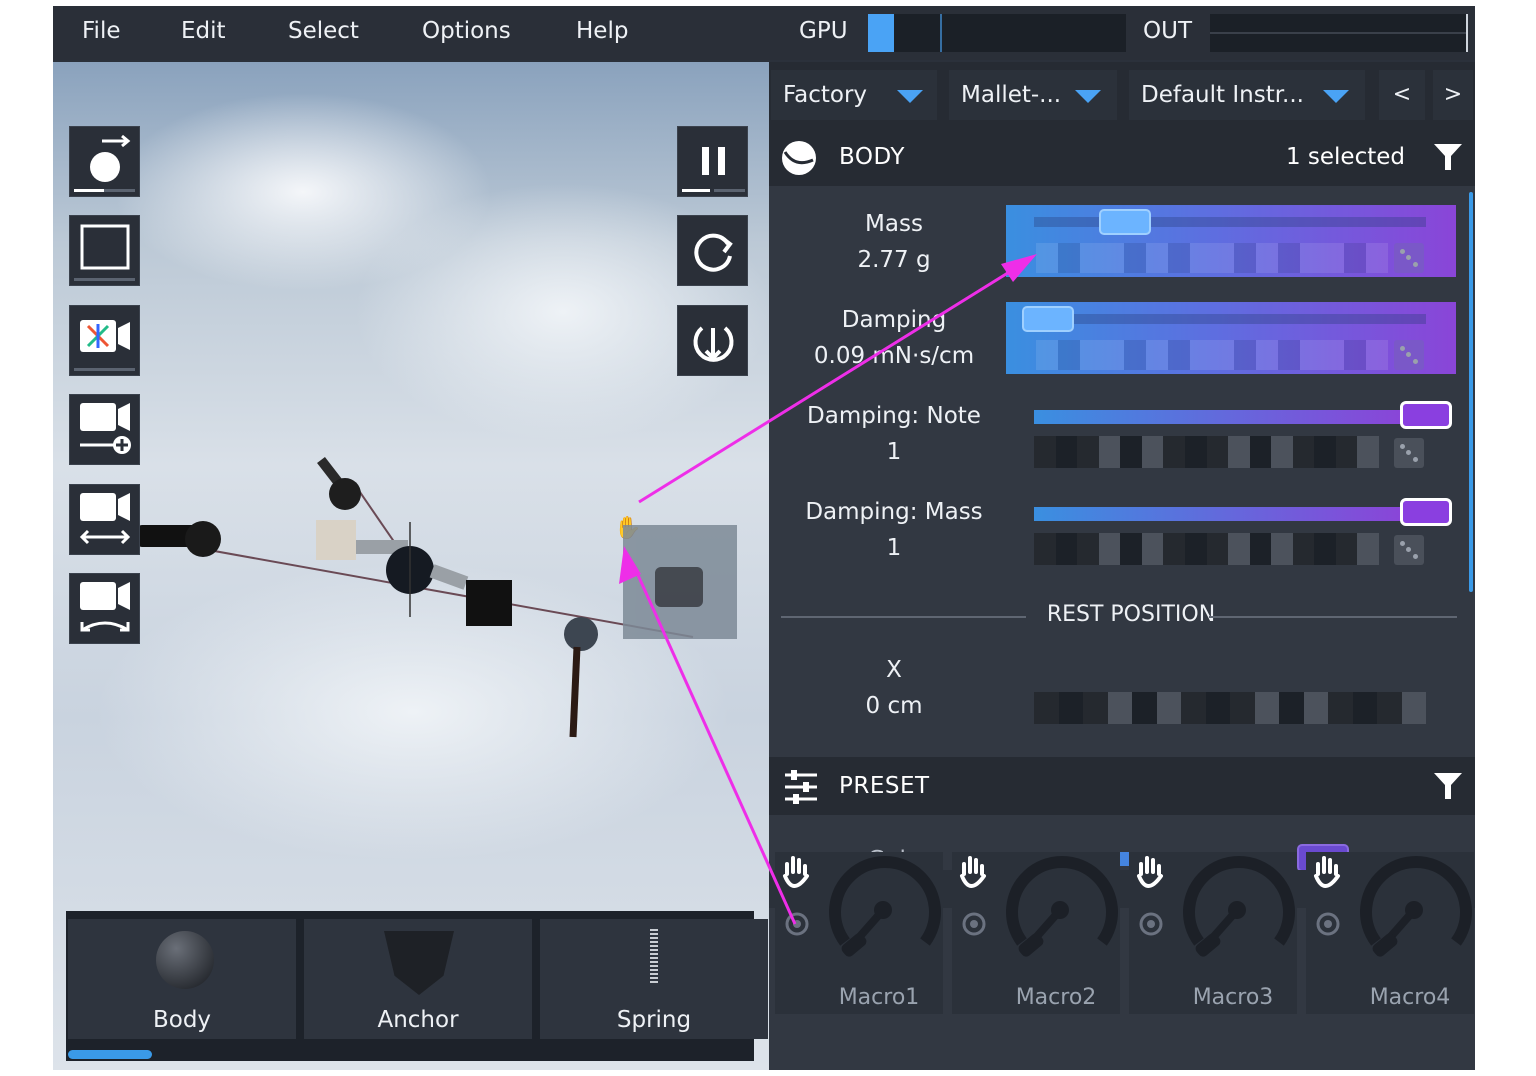 This screenshot has width=1536, height=1076. Describe the element at coordinates (654, 979) in the screenshot. I see `object-spring-tile: Spring` at that location.